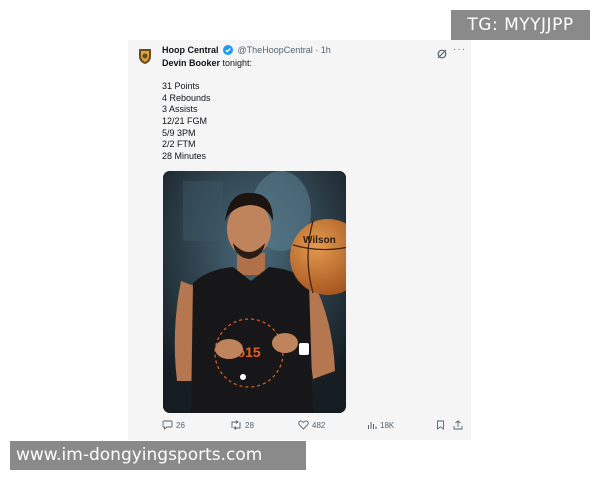  I want to click on grok-icon, so click(442, 55).